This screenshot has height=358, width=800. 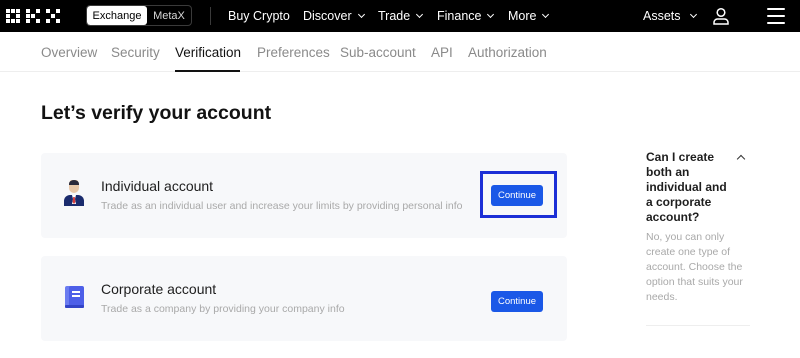 What do you see at coordinates (135, 52) in the screenshot?
I see `tab-security: Security` at bounding box center [135, 52].